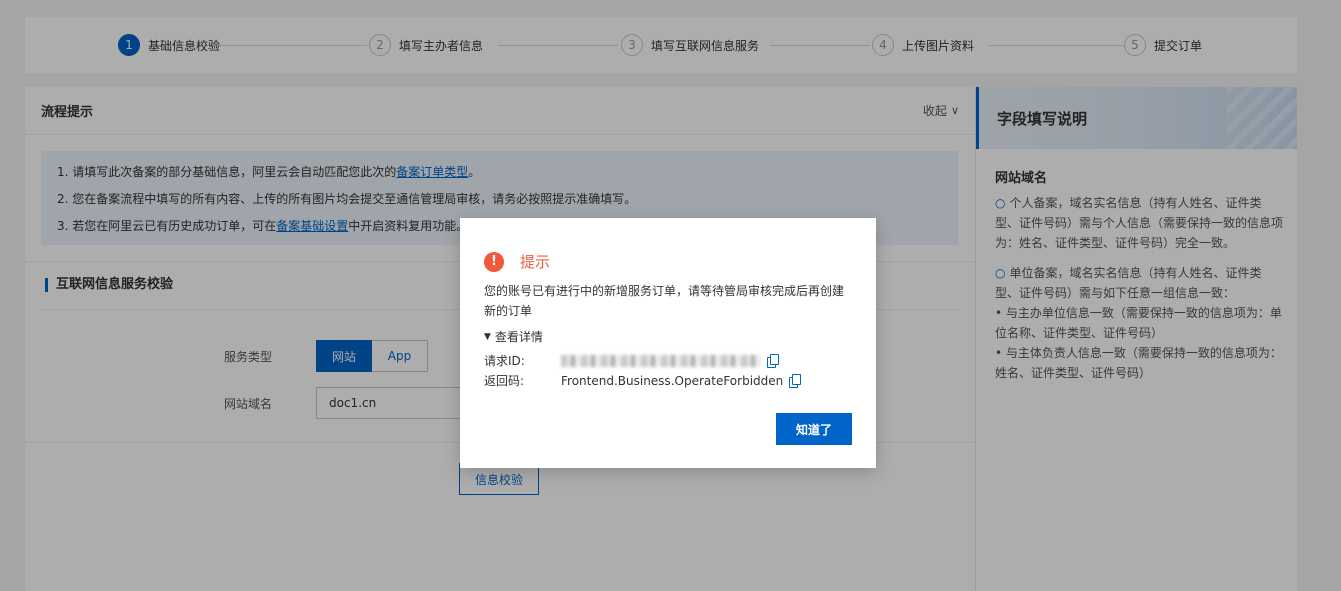  I want to click on return-code-row: 返回码: Frontend.Business.OperateForbidden, so click(643, 380).